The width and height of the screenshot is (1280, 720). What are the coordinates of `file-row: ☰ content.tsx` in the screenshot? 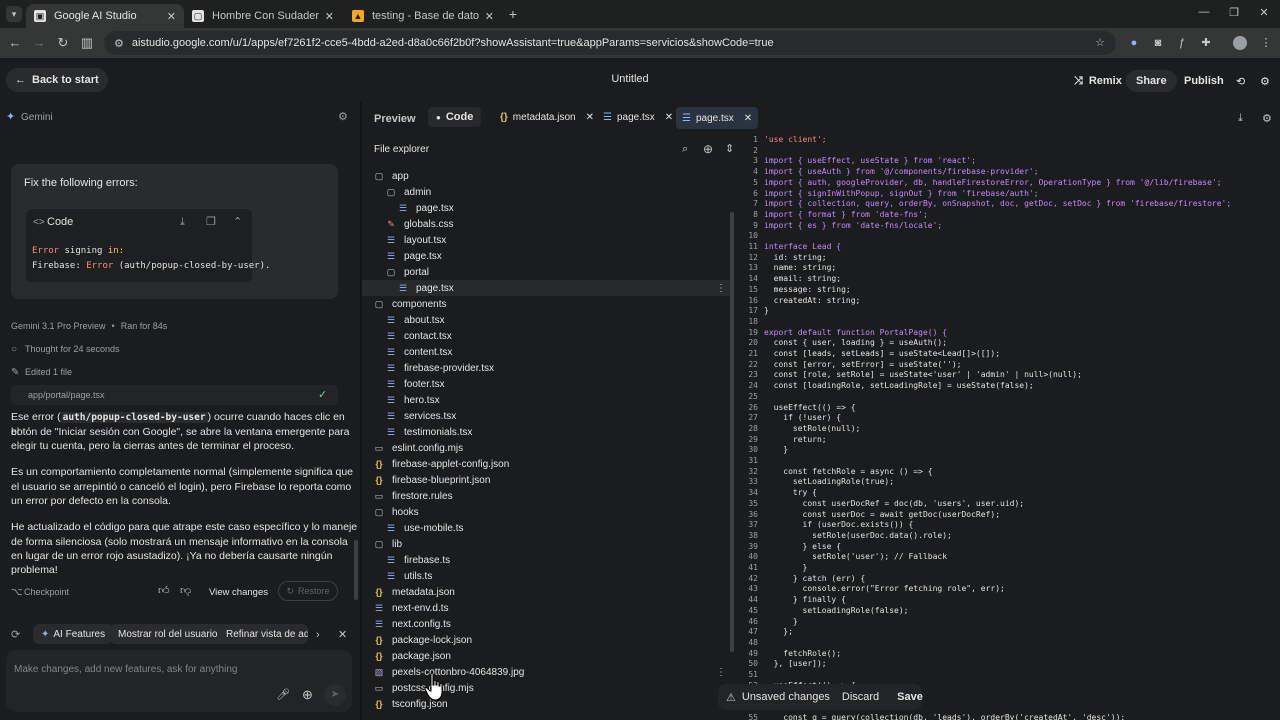 It's located at (547, 352).